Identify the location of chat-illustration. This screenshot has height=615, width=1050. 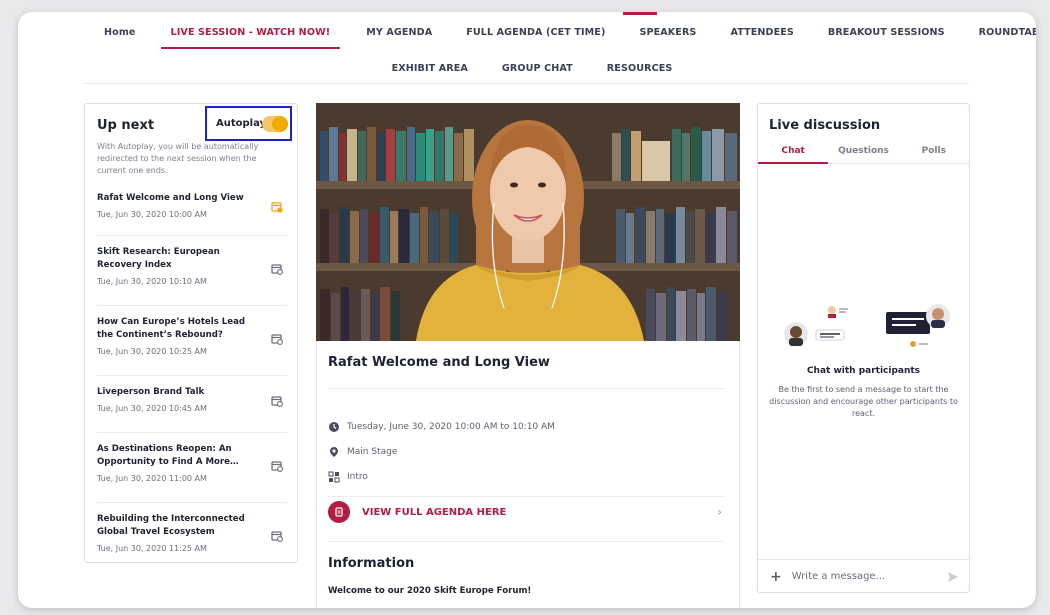
(867, 325).